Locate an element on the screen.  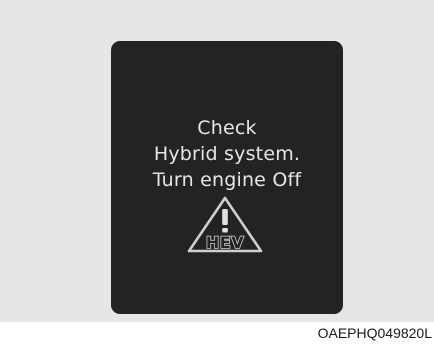
message-line-2: Hybrid system. is located at coordinates (227, 154).